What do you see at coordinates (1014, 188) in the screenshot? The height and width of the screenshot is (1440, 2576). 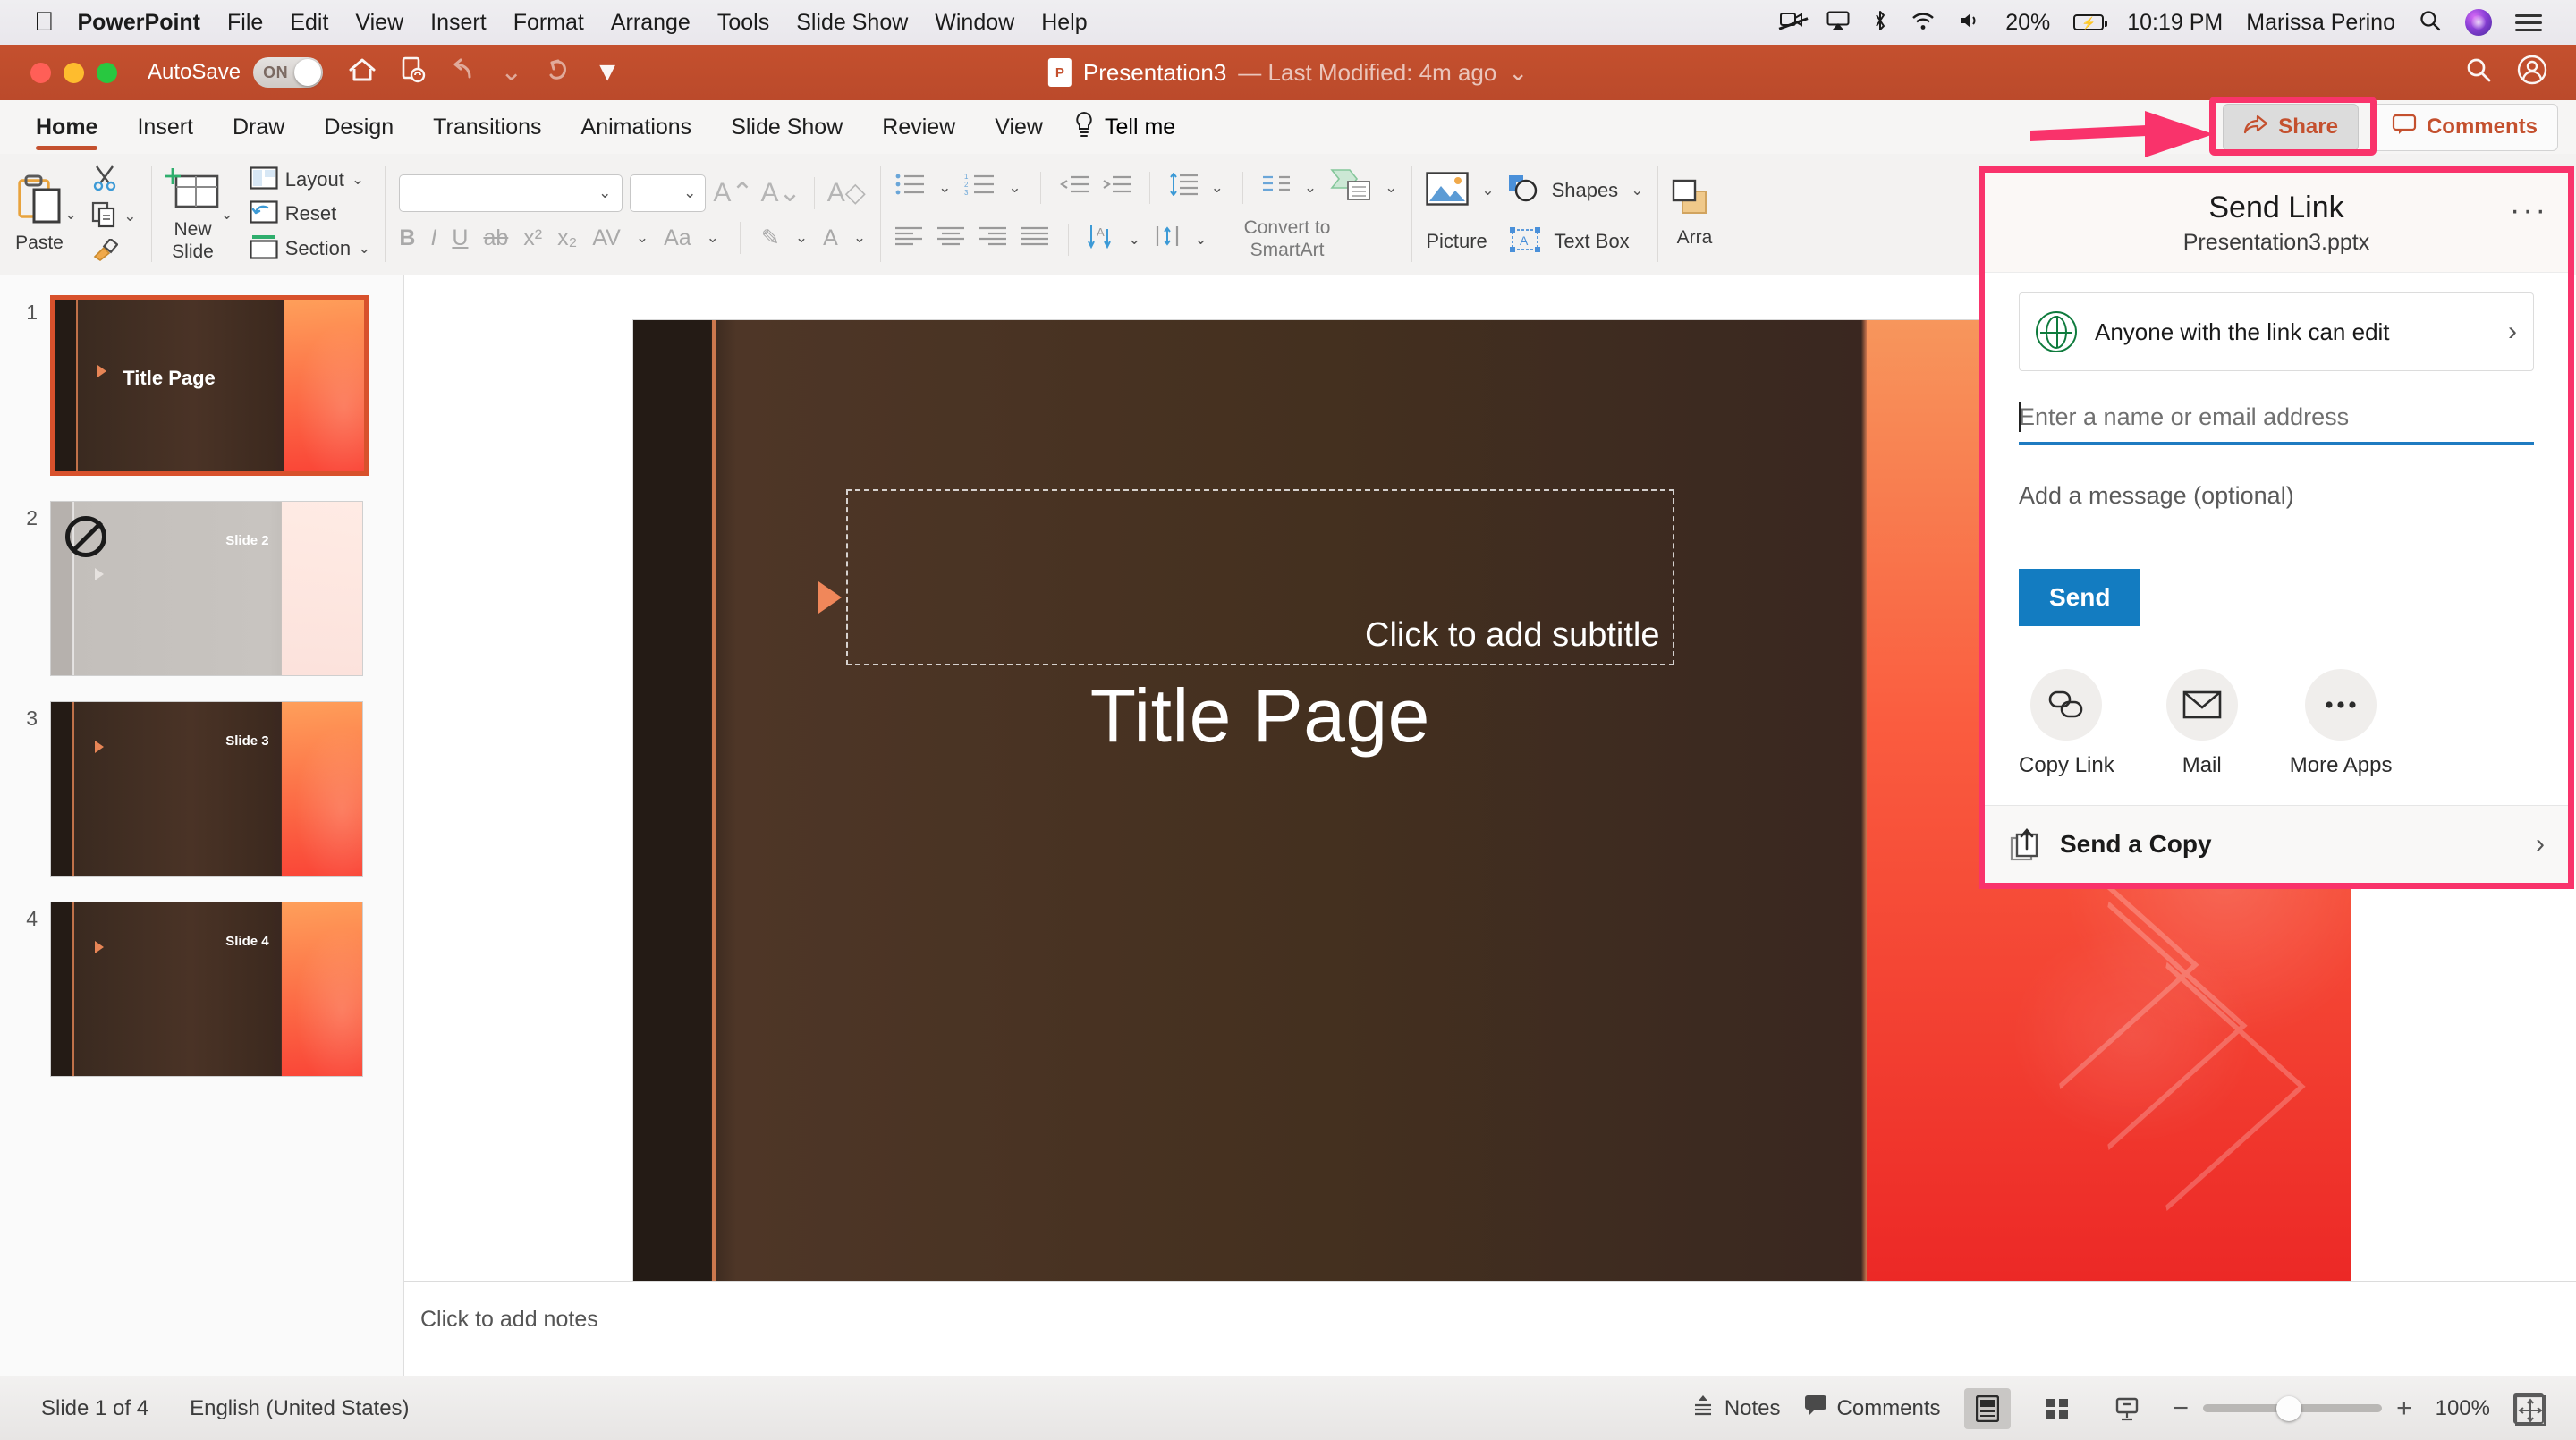 I see `numbering-dropdown-icon: ⌄` at bounding box center [1014, 188].